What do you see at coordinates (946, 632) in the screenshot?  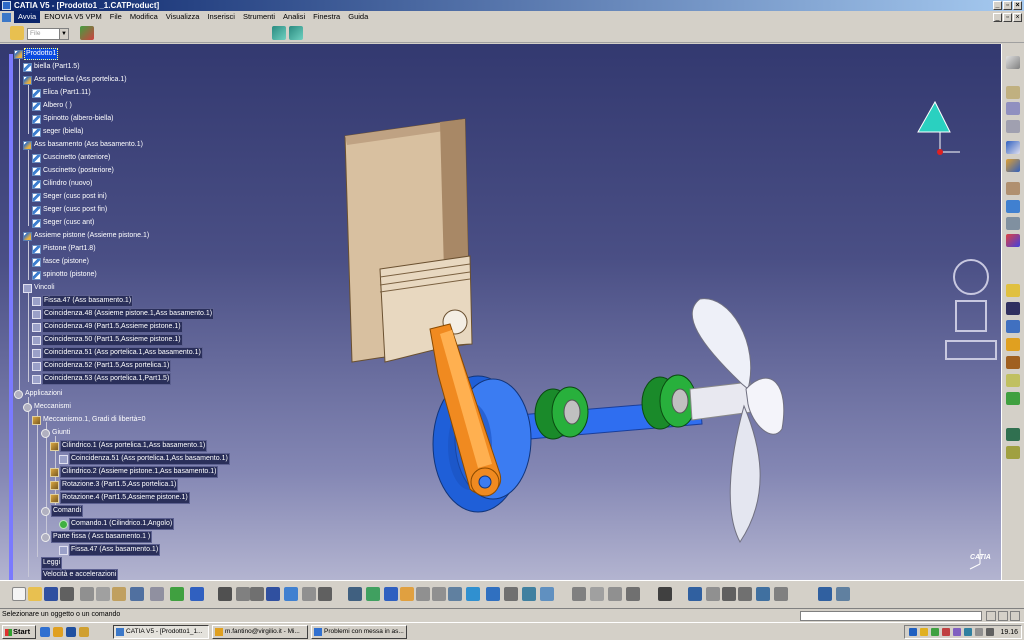 I see `tray-alert-icon` at bounding box center [946, 632].